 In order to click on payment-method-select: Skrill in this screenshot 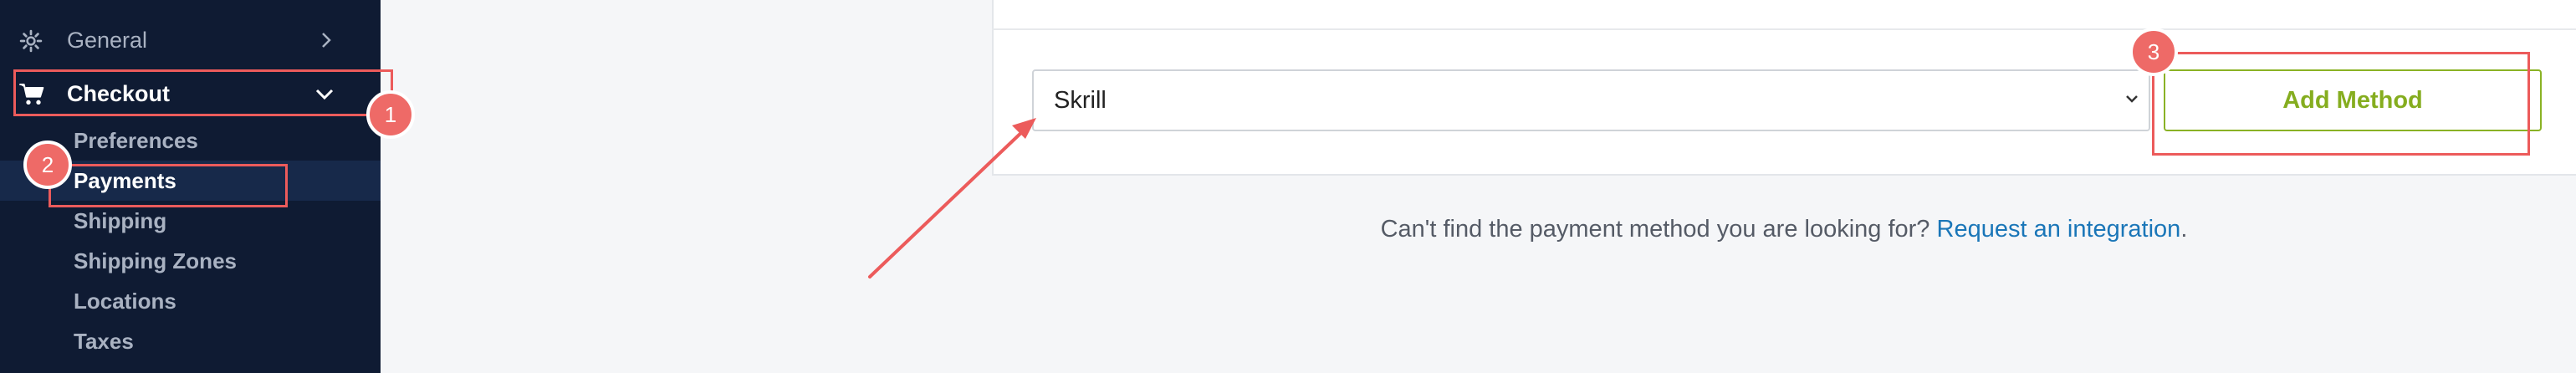, I will do `click(1591, 100)`.